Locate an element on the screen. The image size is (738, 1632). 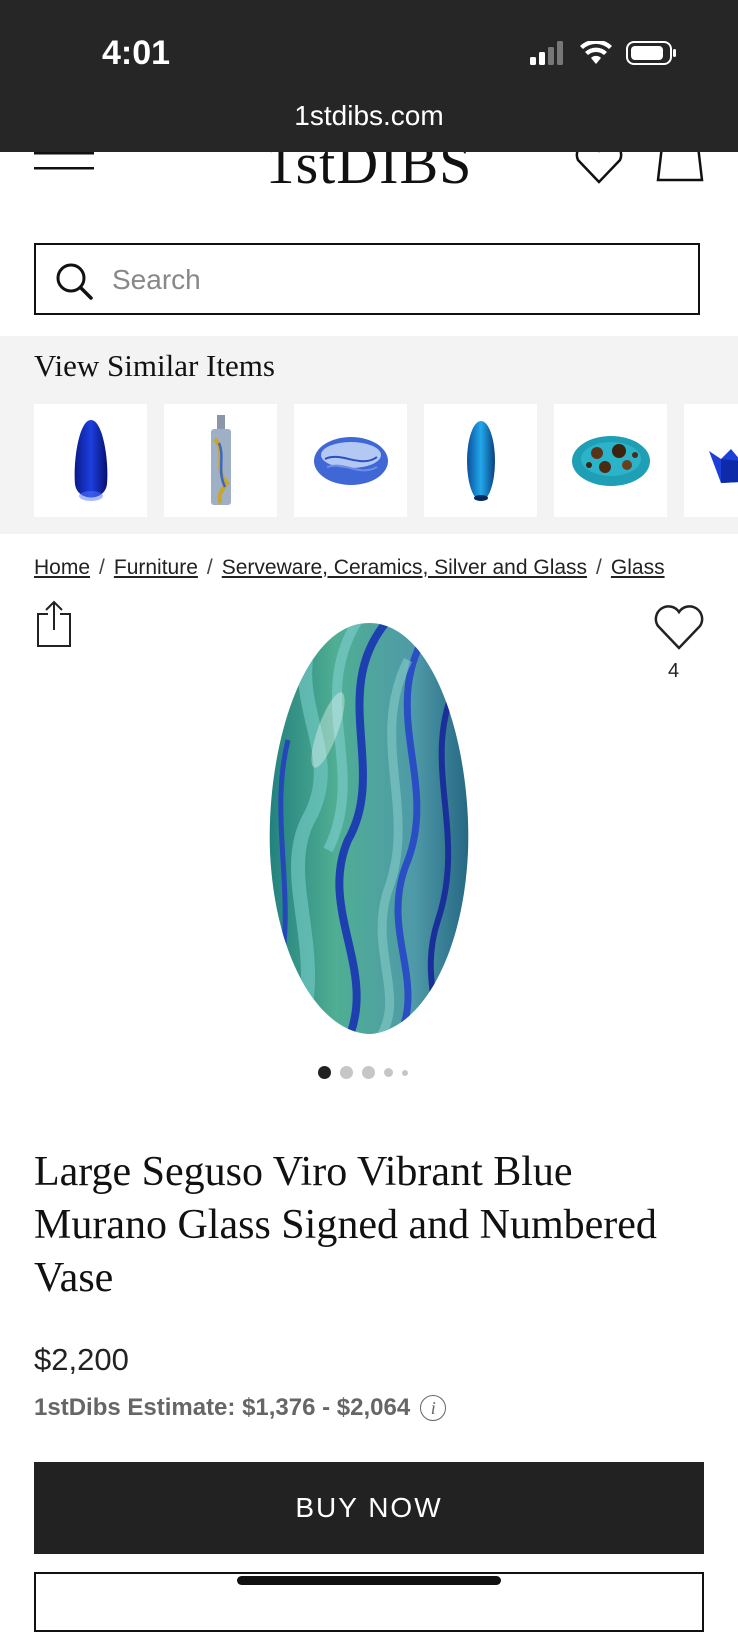
price-estimate-text: 1stDibs Estimate: $1,376 - $2,064 is located at coordinates (222, 1407).